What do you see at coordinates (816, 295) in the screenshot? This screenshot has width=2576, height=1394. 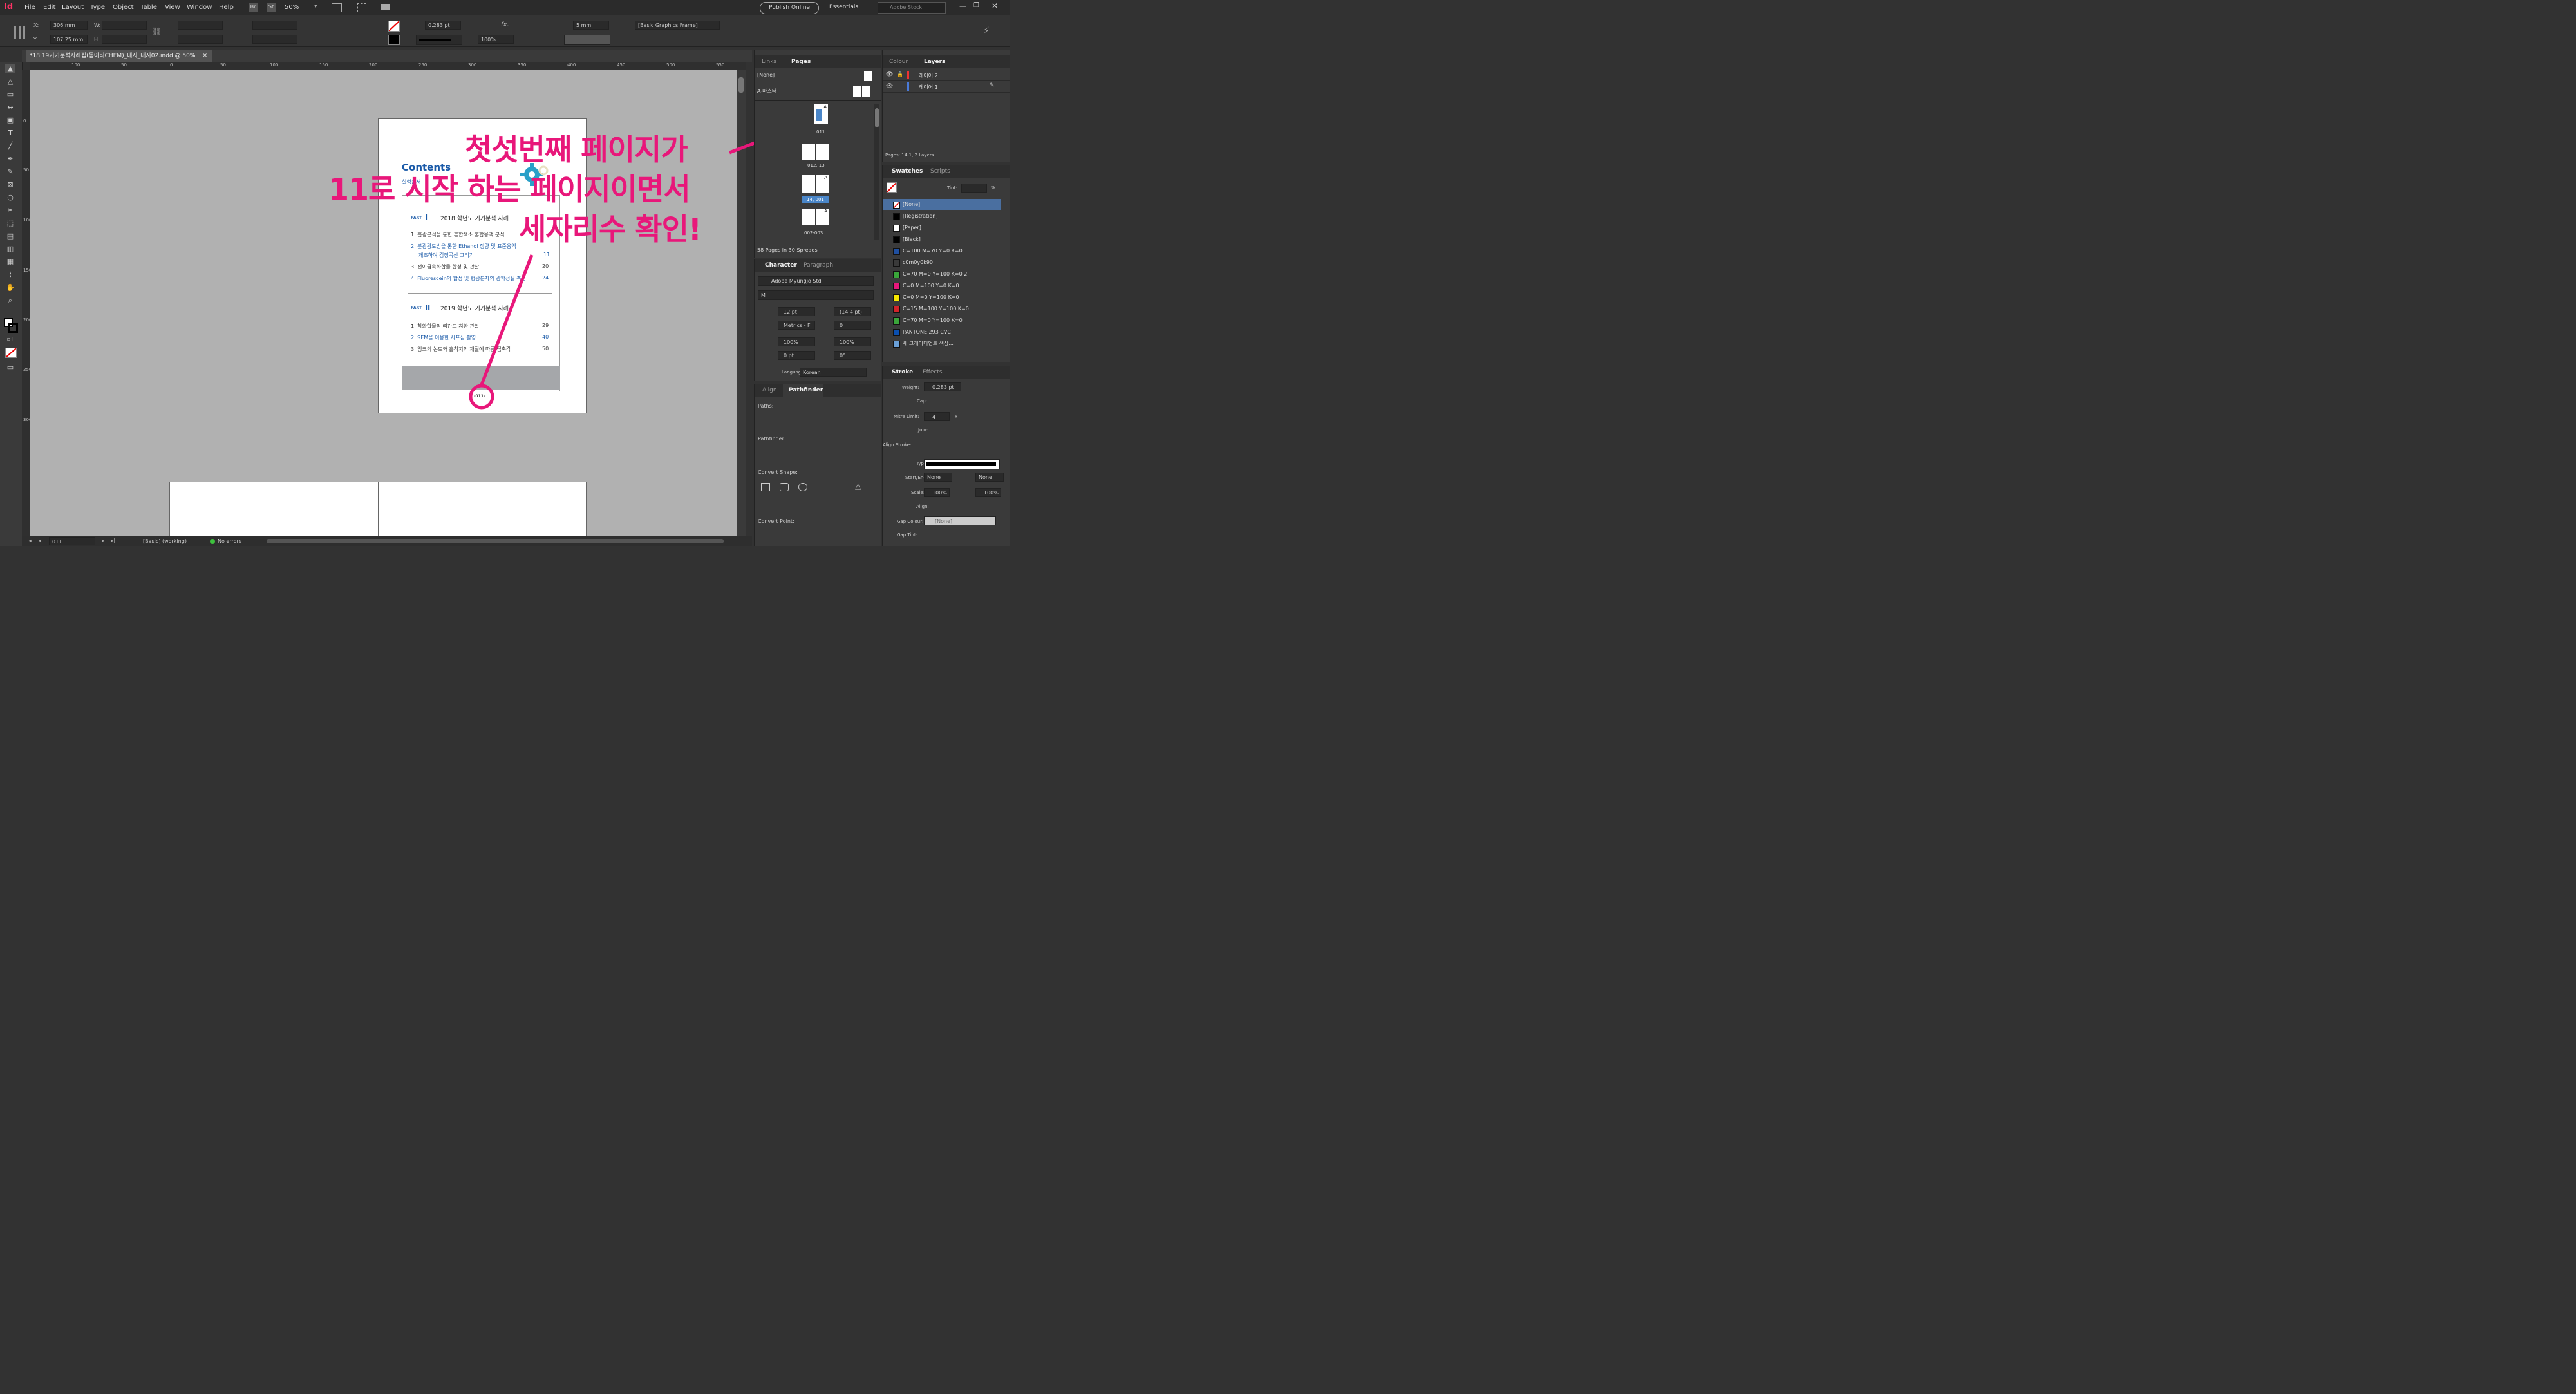 I see `font-style-field: M` at bounding box center [816, 295].